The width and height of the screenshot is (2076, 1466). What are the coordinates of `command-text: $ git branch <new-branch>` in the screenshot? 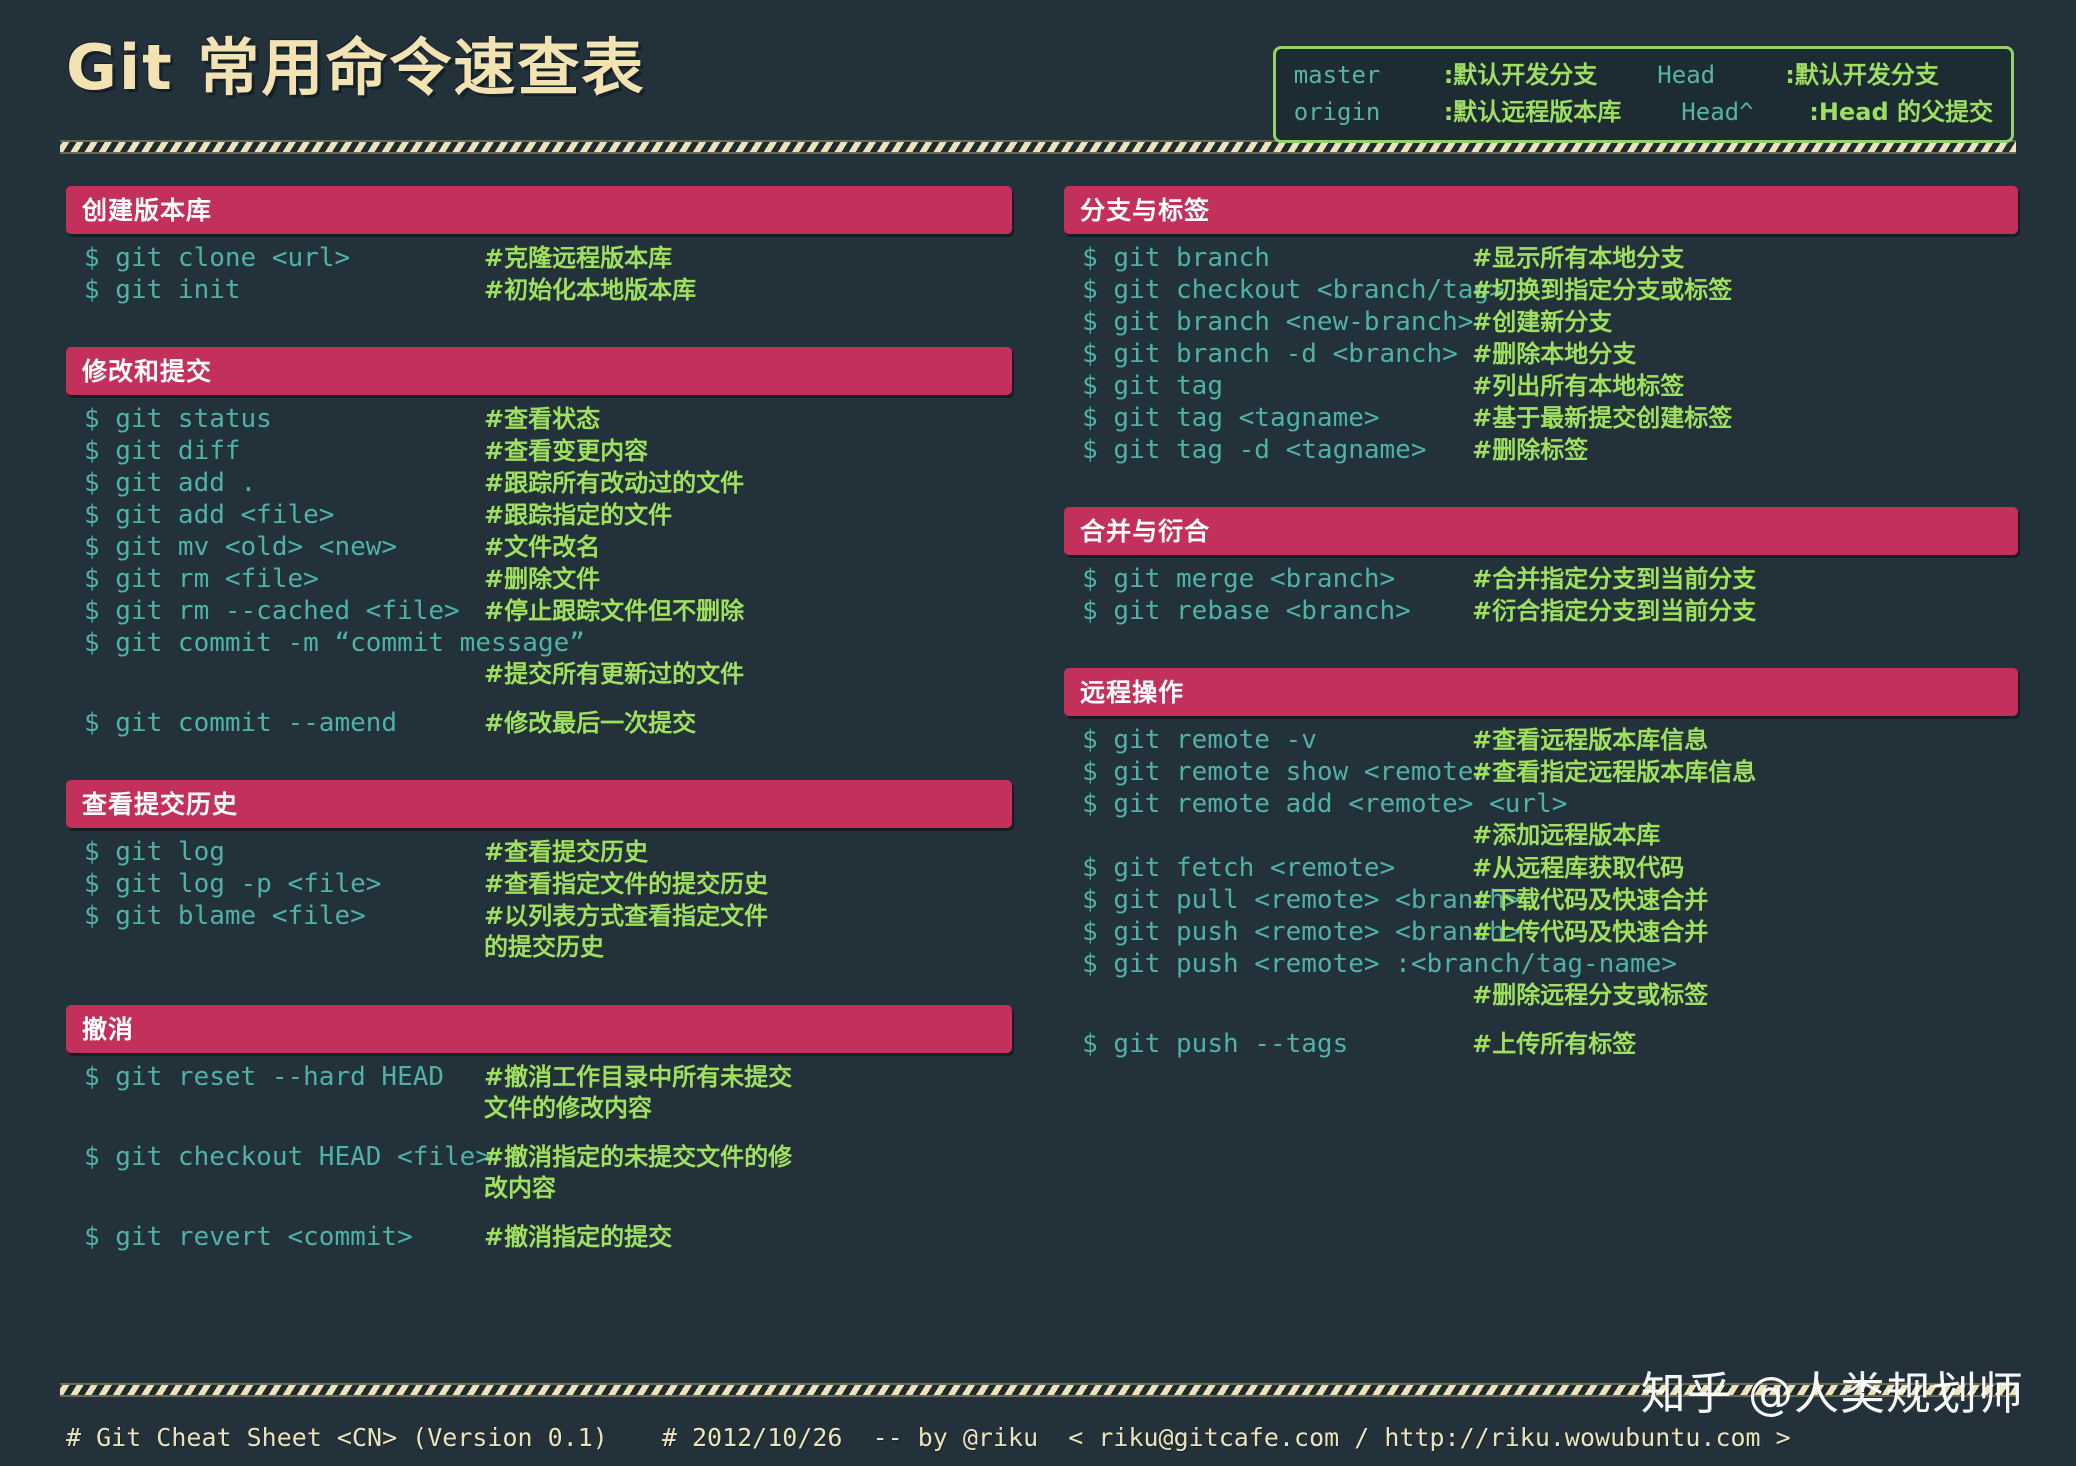 It's located at (1278, 322).